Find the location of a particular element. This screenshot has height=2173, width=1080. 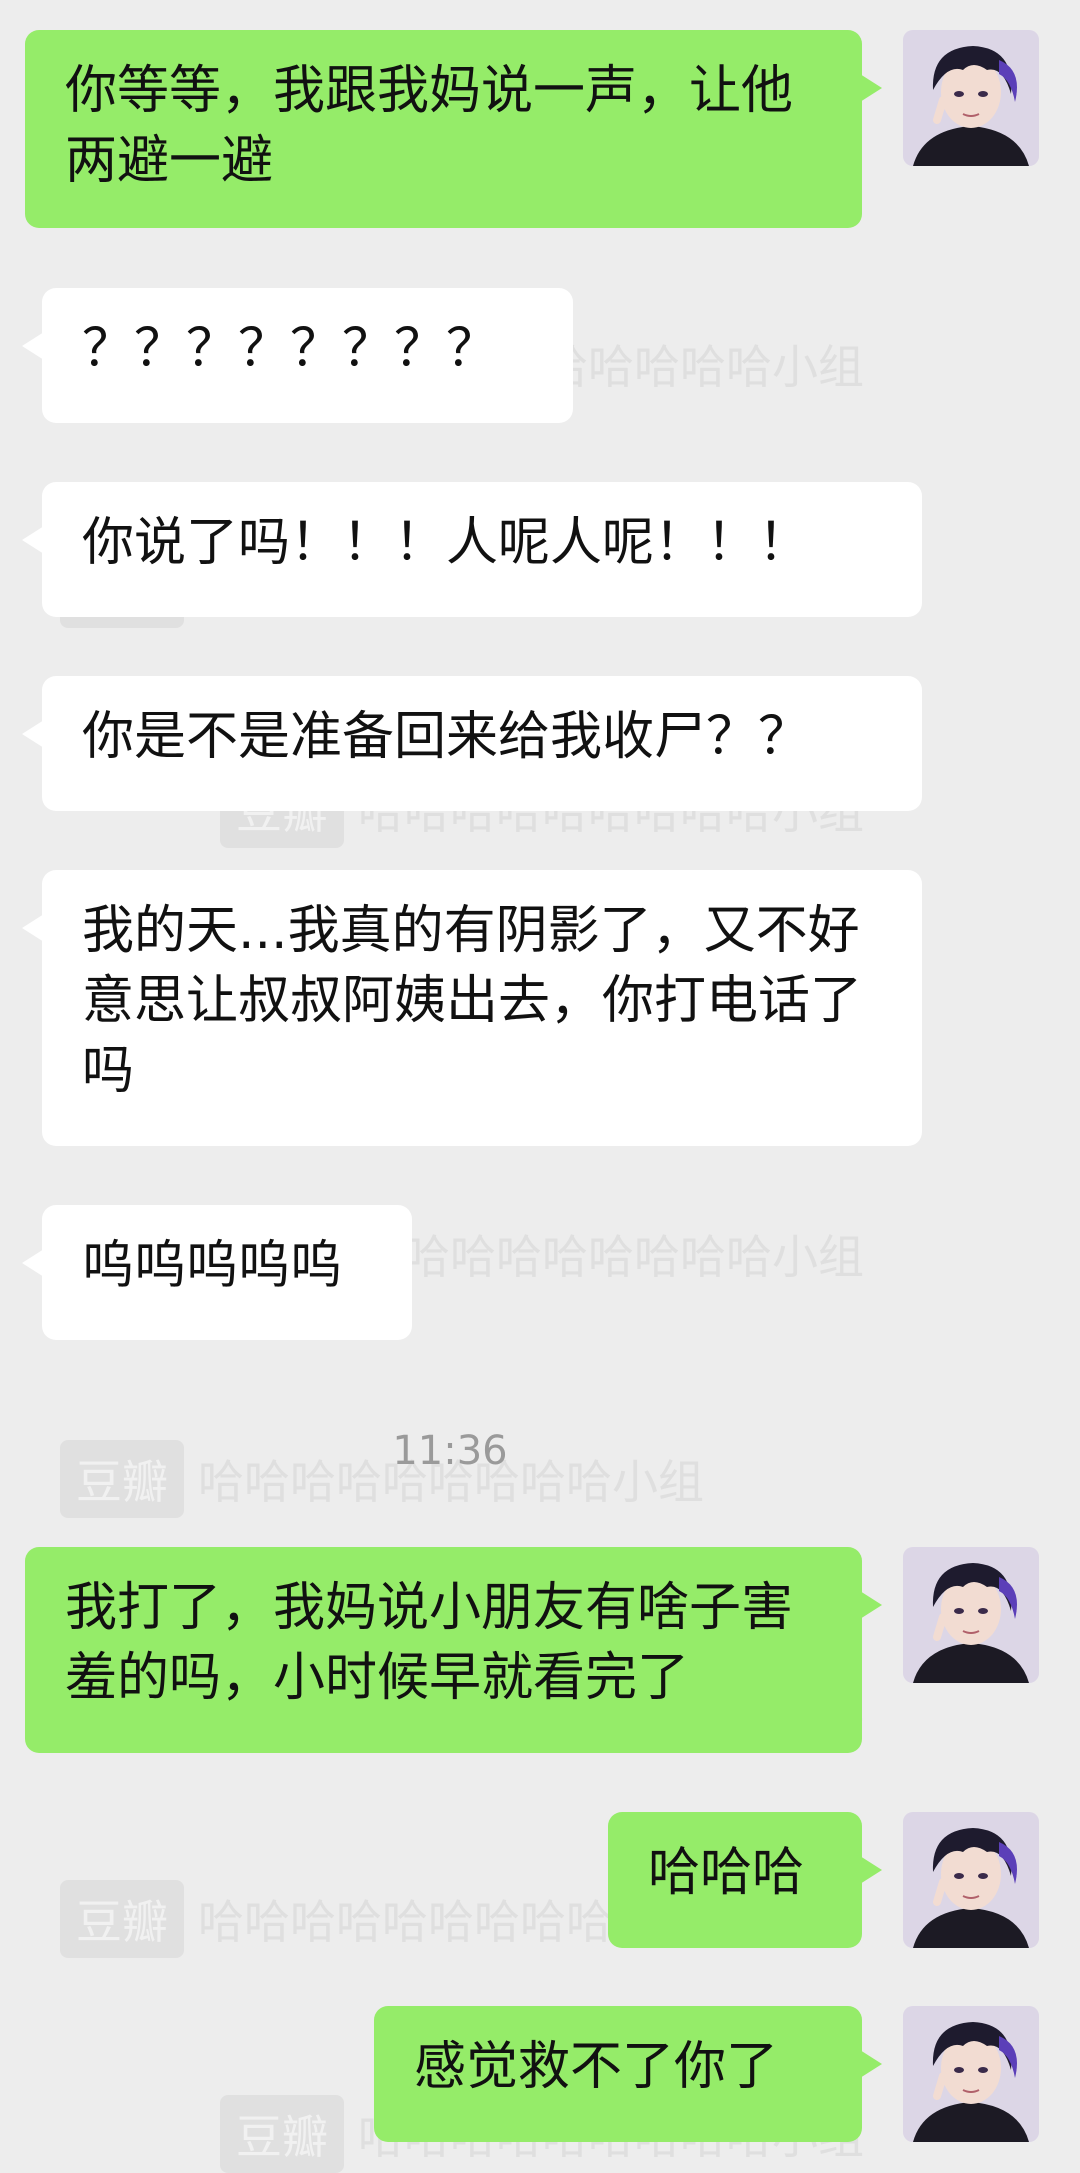

watermark-group: 哈哈哈哈哈哈哈哈哈小组 is located at coordinates (611, 1257).